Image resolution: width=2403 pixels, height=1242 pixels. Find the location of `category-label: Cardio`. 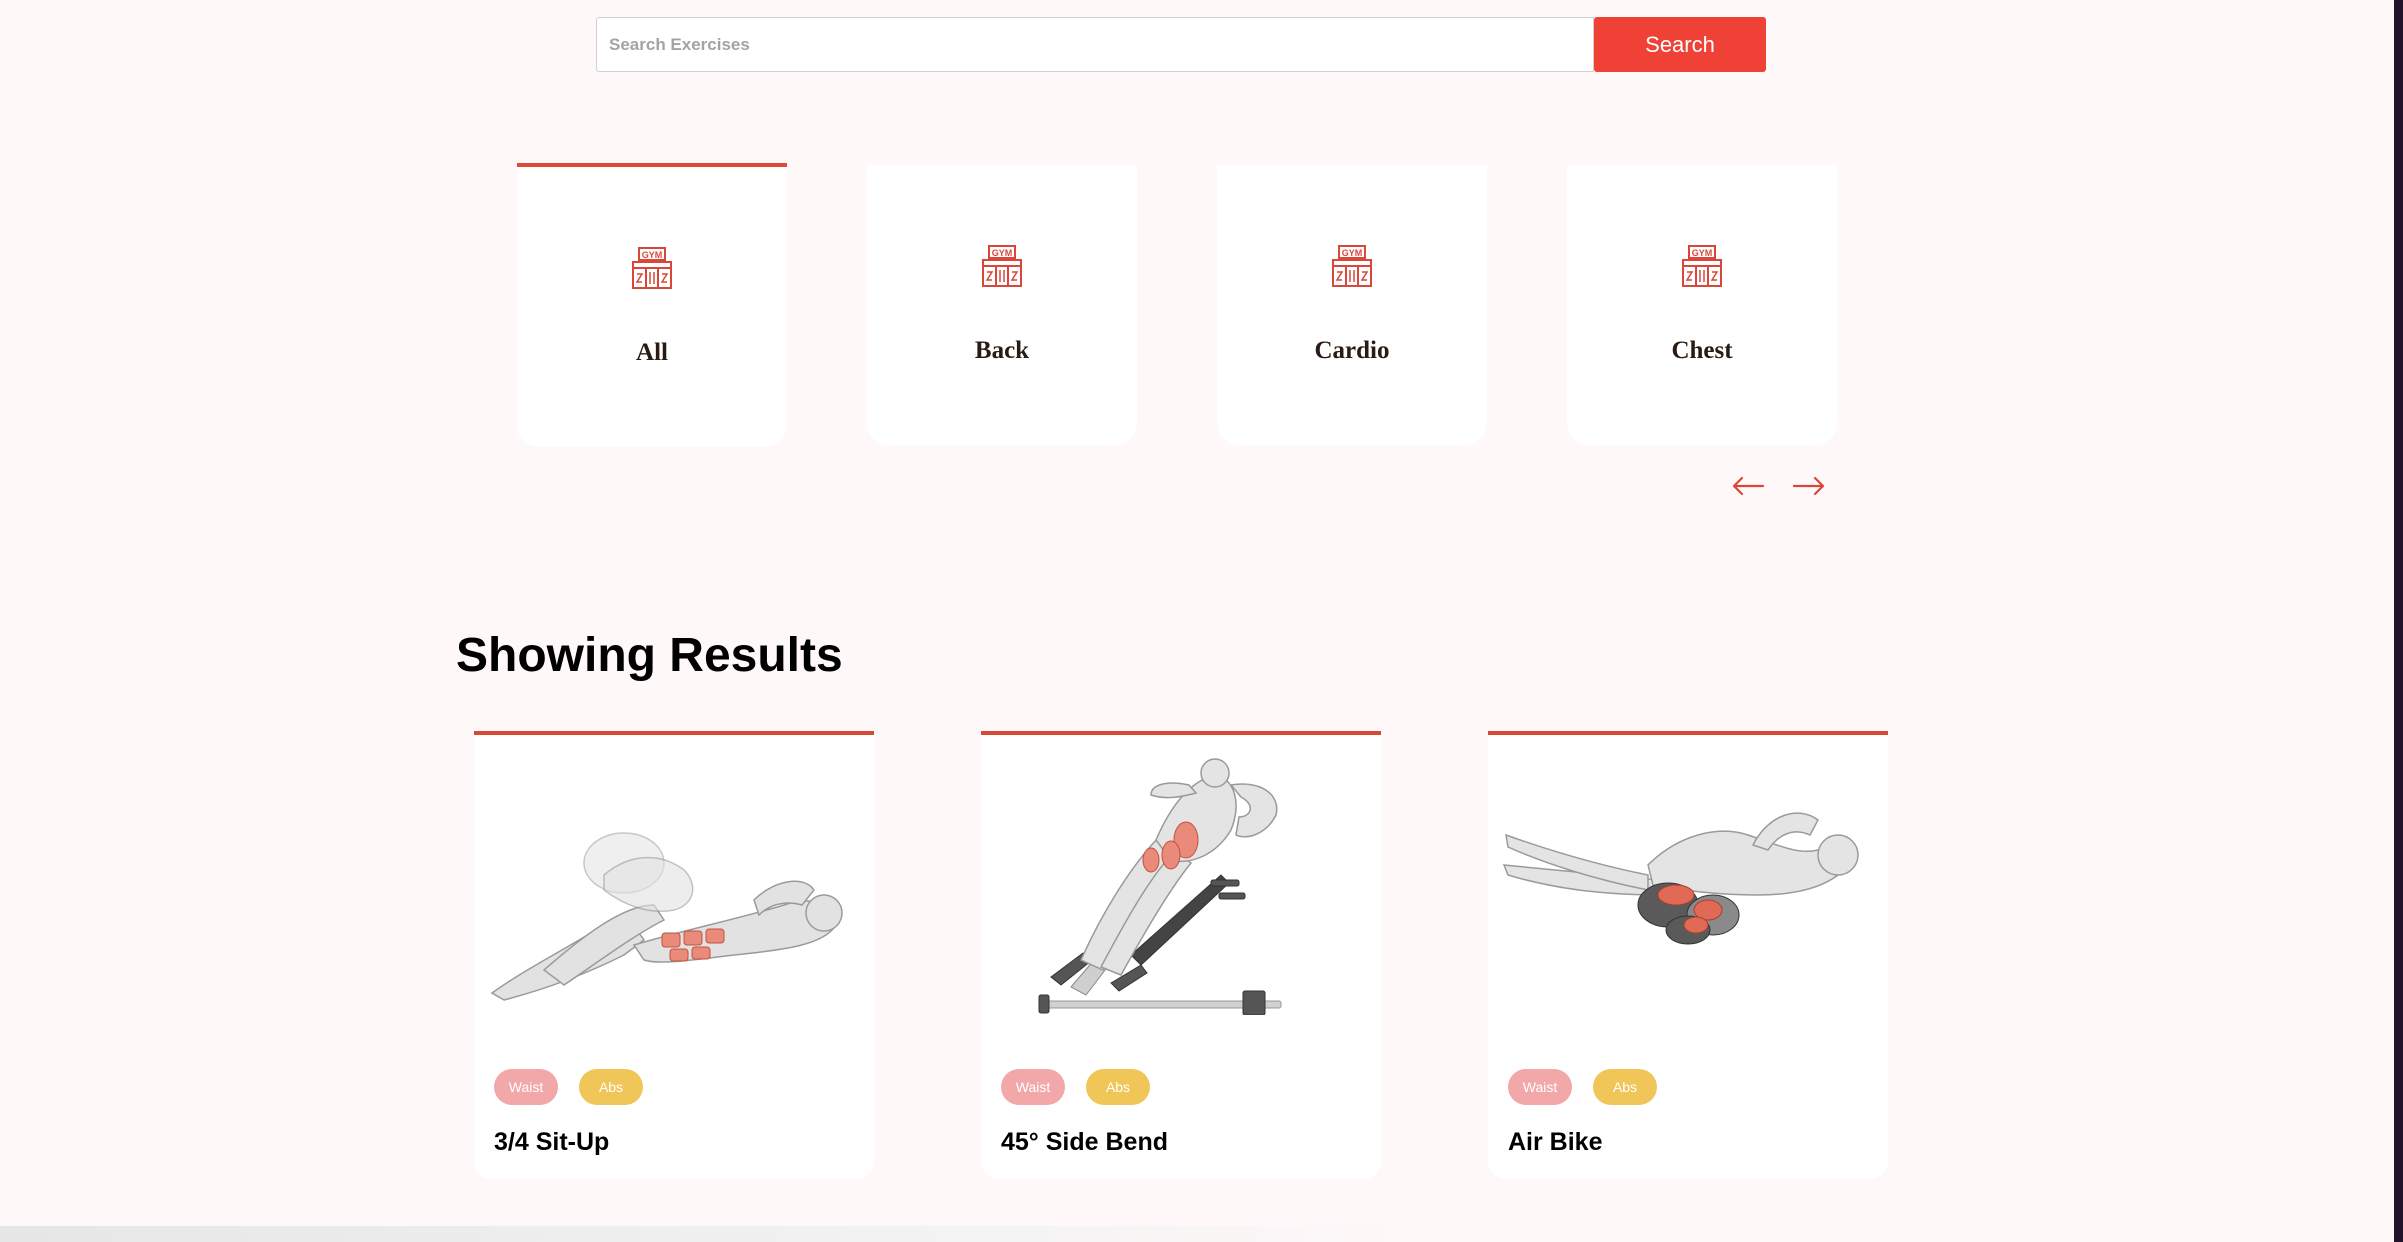

category-label: Cardio is located at coordinates (1352, 350).